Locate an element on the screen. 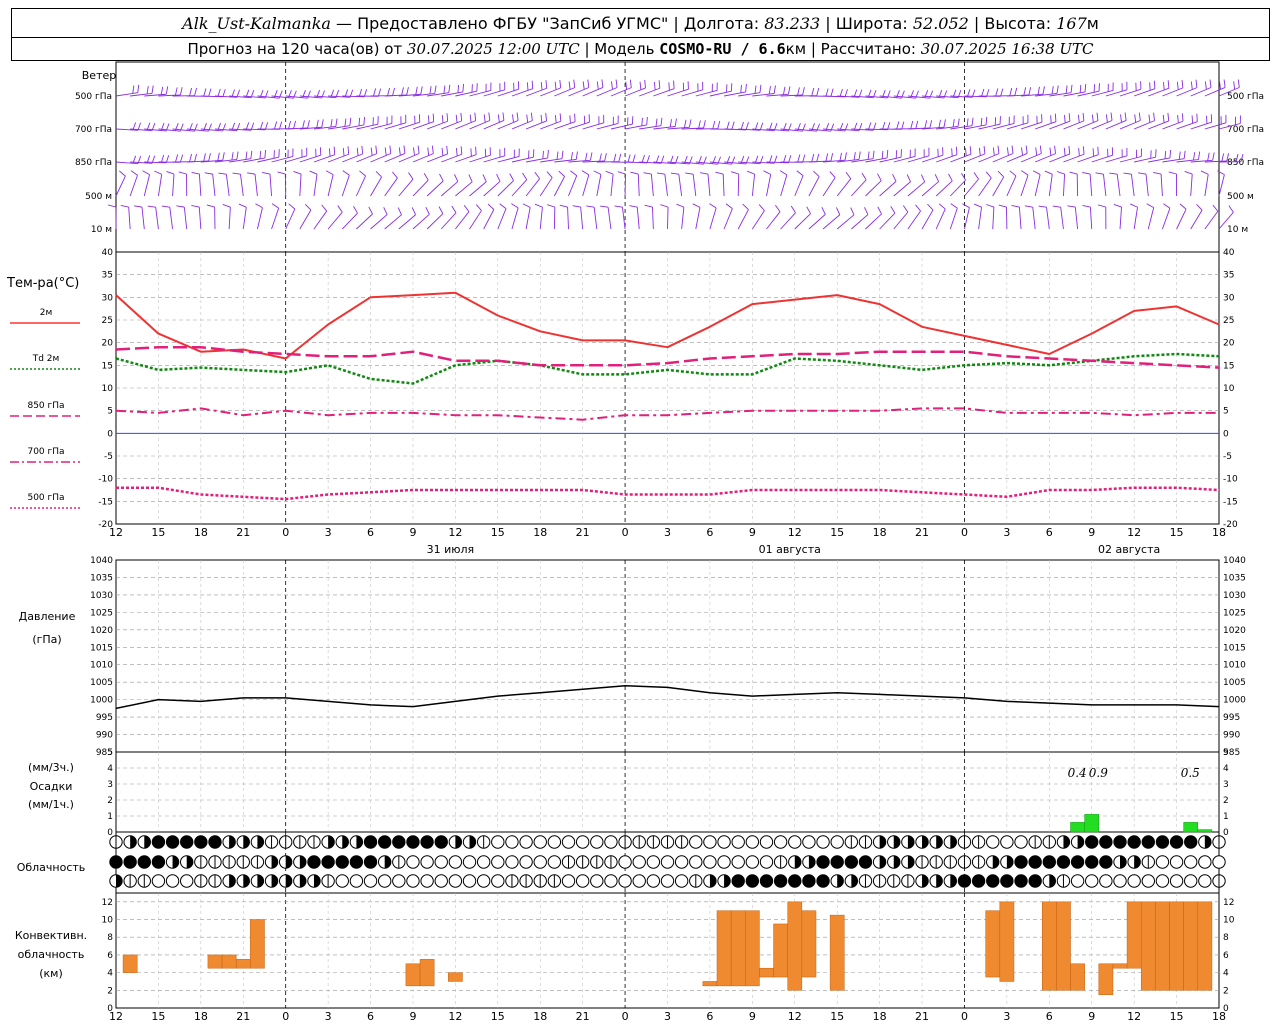  time-tick-label: 6 is located at coordinates (709, 532).